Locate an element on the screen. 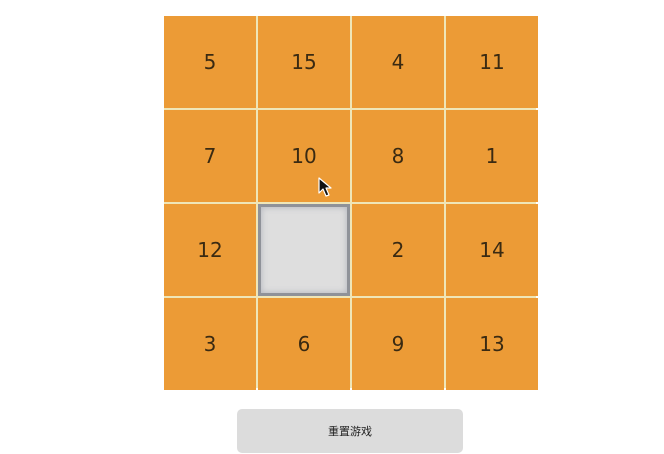  puzzle-tile: 14 is located at coordinates (492, 250).